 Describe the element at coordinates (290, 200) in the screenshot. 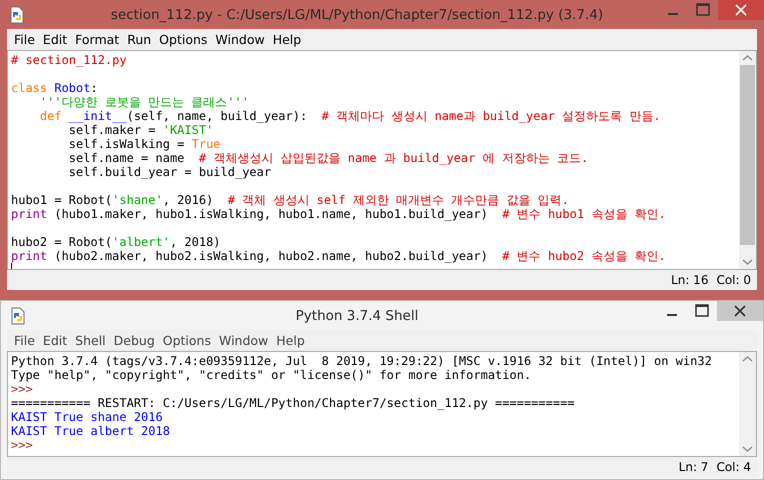

I see `code-line: hubo1 = Robot('shane', 2016) # 객체 생성시 self 제외한 매개변수 개수만큼 값을 입력.` at that location.